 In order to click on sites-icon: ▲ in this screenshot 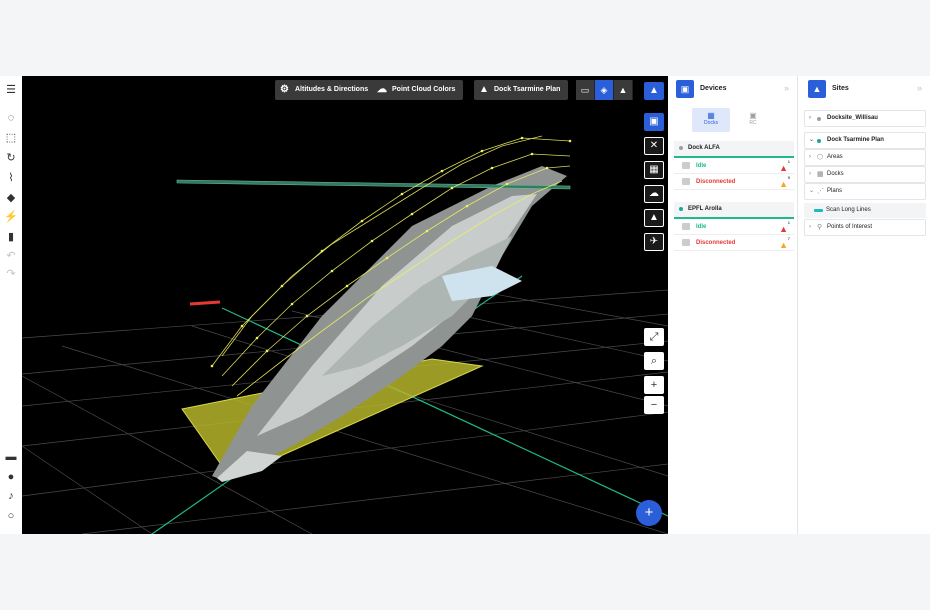, I will do `click(817, 89)`.